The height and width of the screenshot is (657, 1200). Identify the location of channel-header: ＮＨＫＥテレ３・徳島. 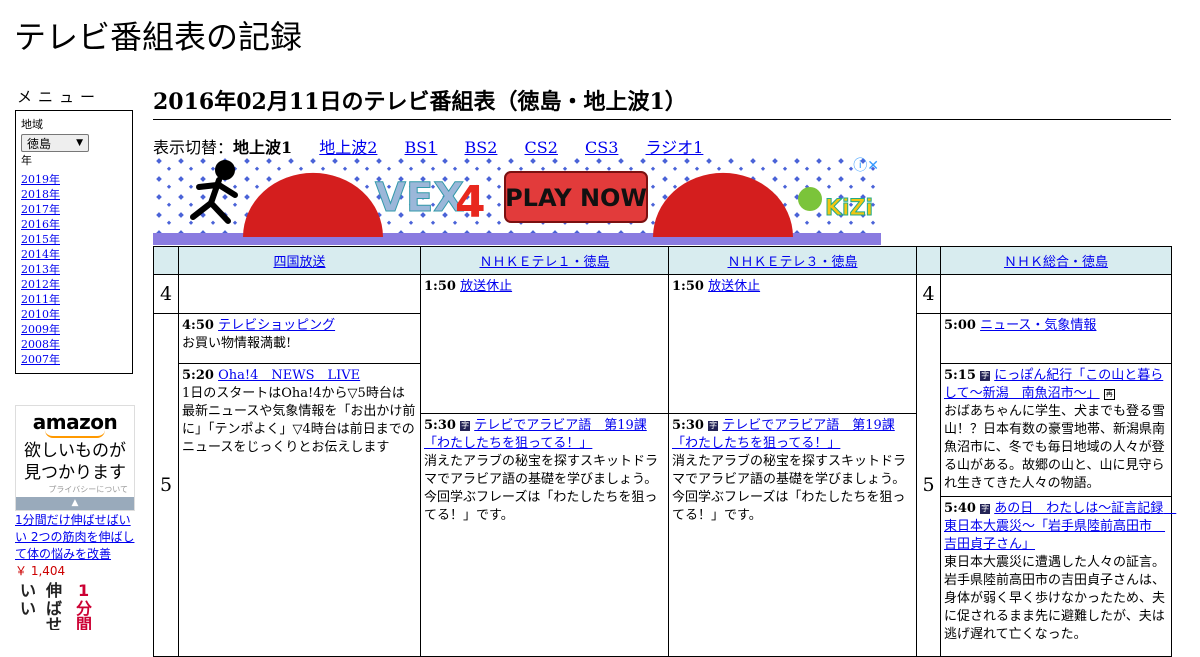
(792, 260).